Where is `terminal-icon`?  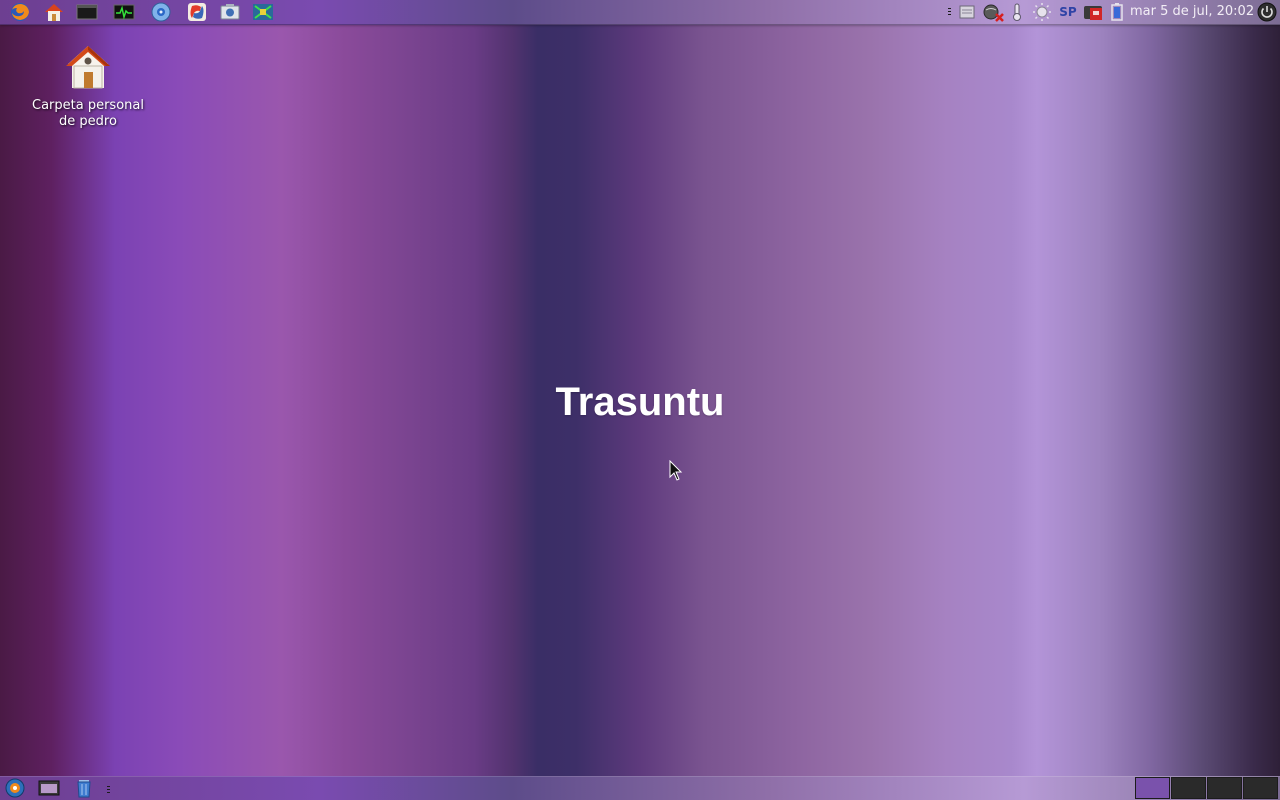
terminal-icon is located at coordinates (87, 12).